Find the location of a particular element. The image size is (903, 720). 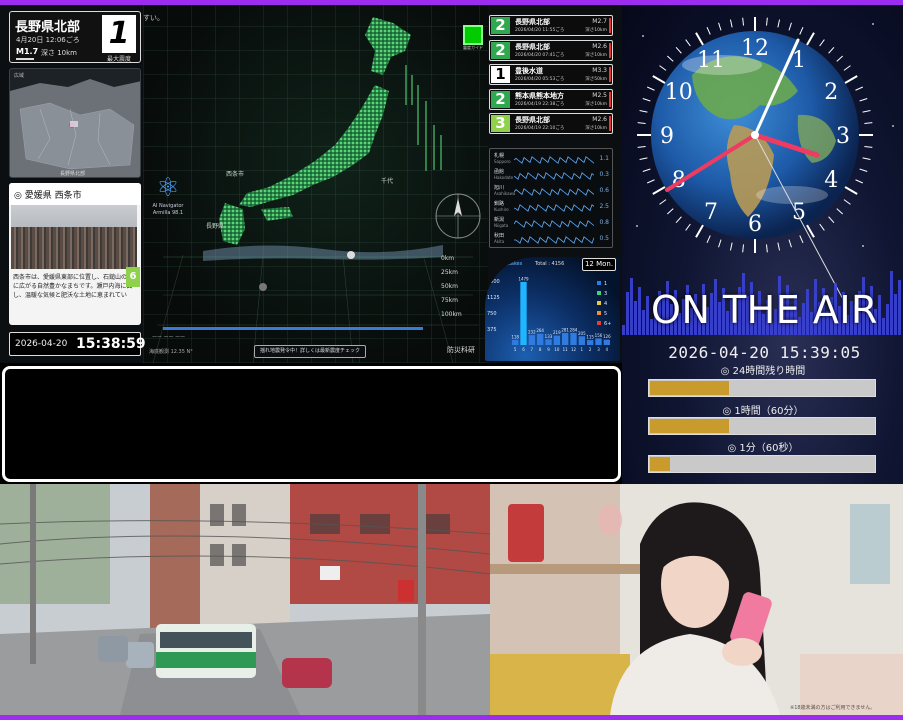

quake-list-item: 2 長野県北部 M2.6 2026/04/20 07:41ごろ 深さ10km is located at coordinates (551, 50).